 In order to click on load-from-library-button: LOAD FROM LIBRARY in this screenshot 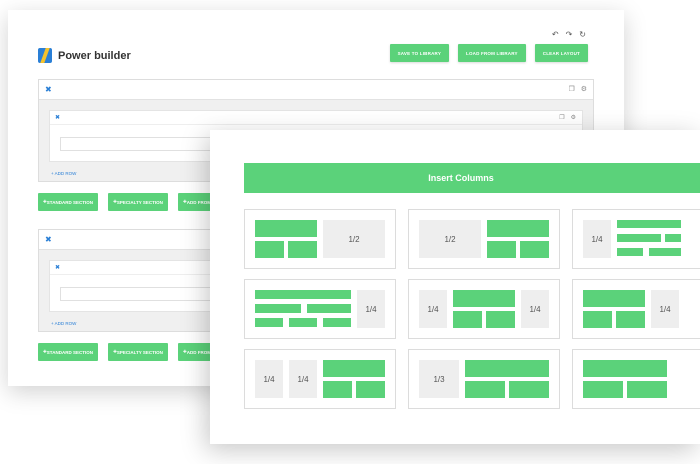, I will do `click(492, 53)`.